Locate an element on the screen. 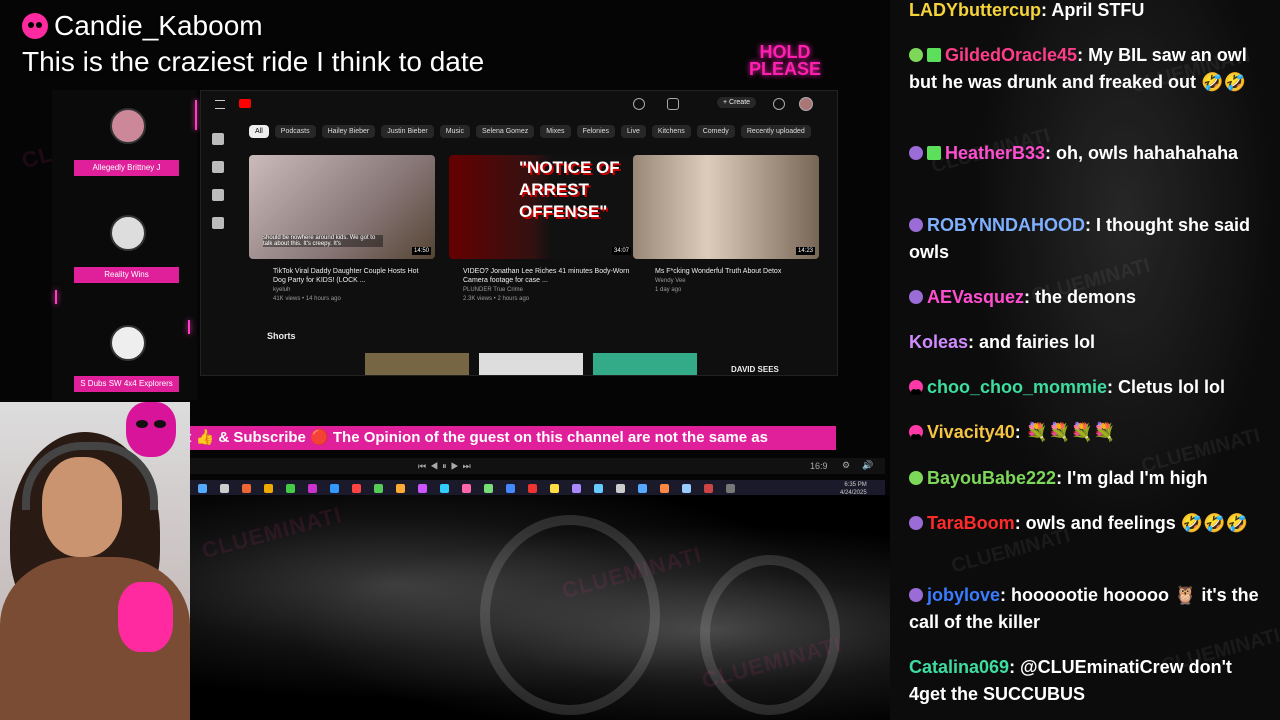 This screenshot has height=720, width=1280. chip: Live is located at coordinates (633, 131).